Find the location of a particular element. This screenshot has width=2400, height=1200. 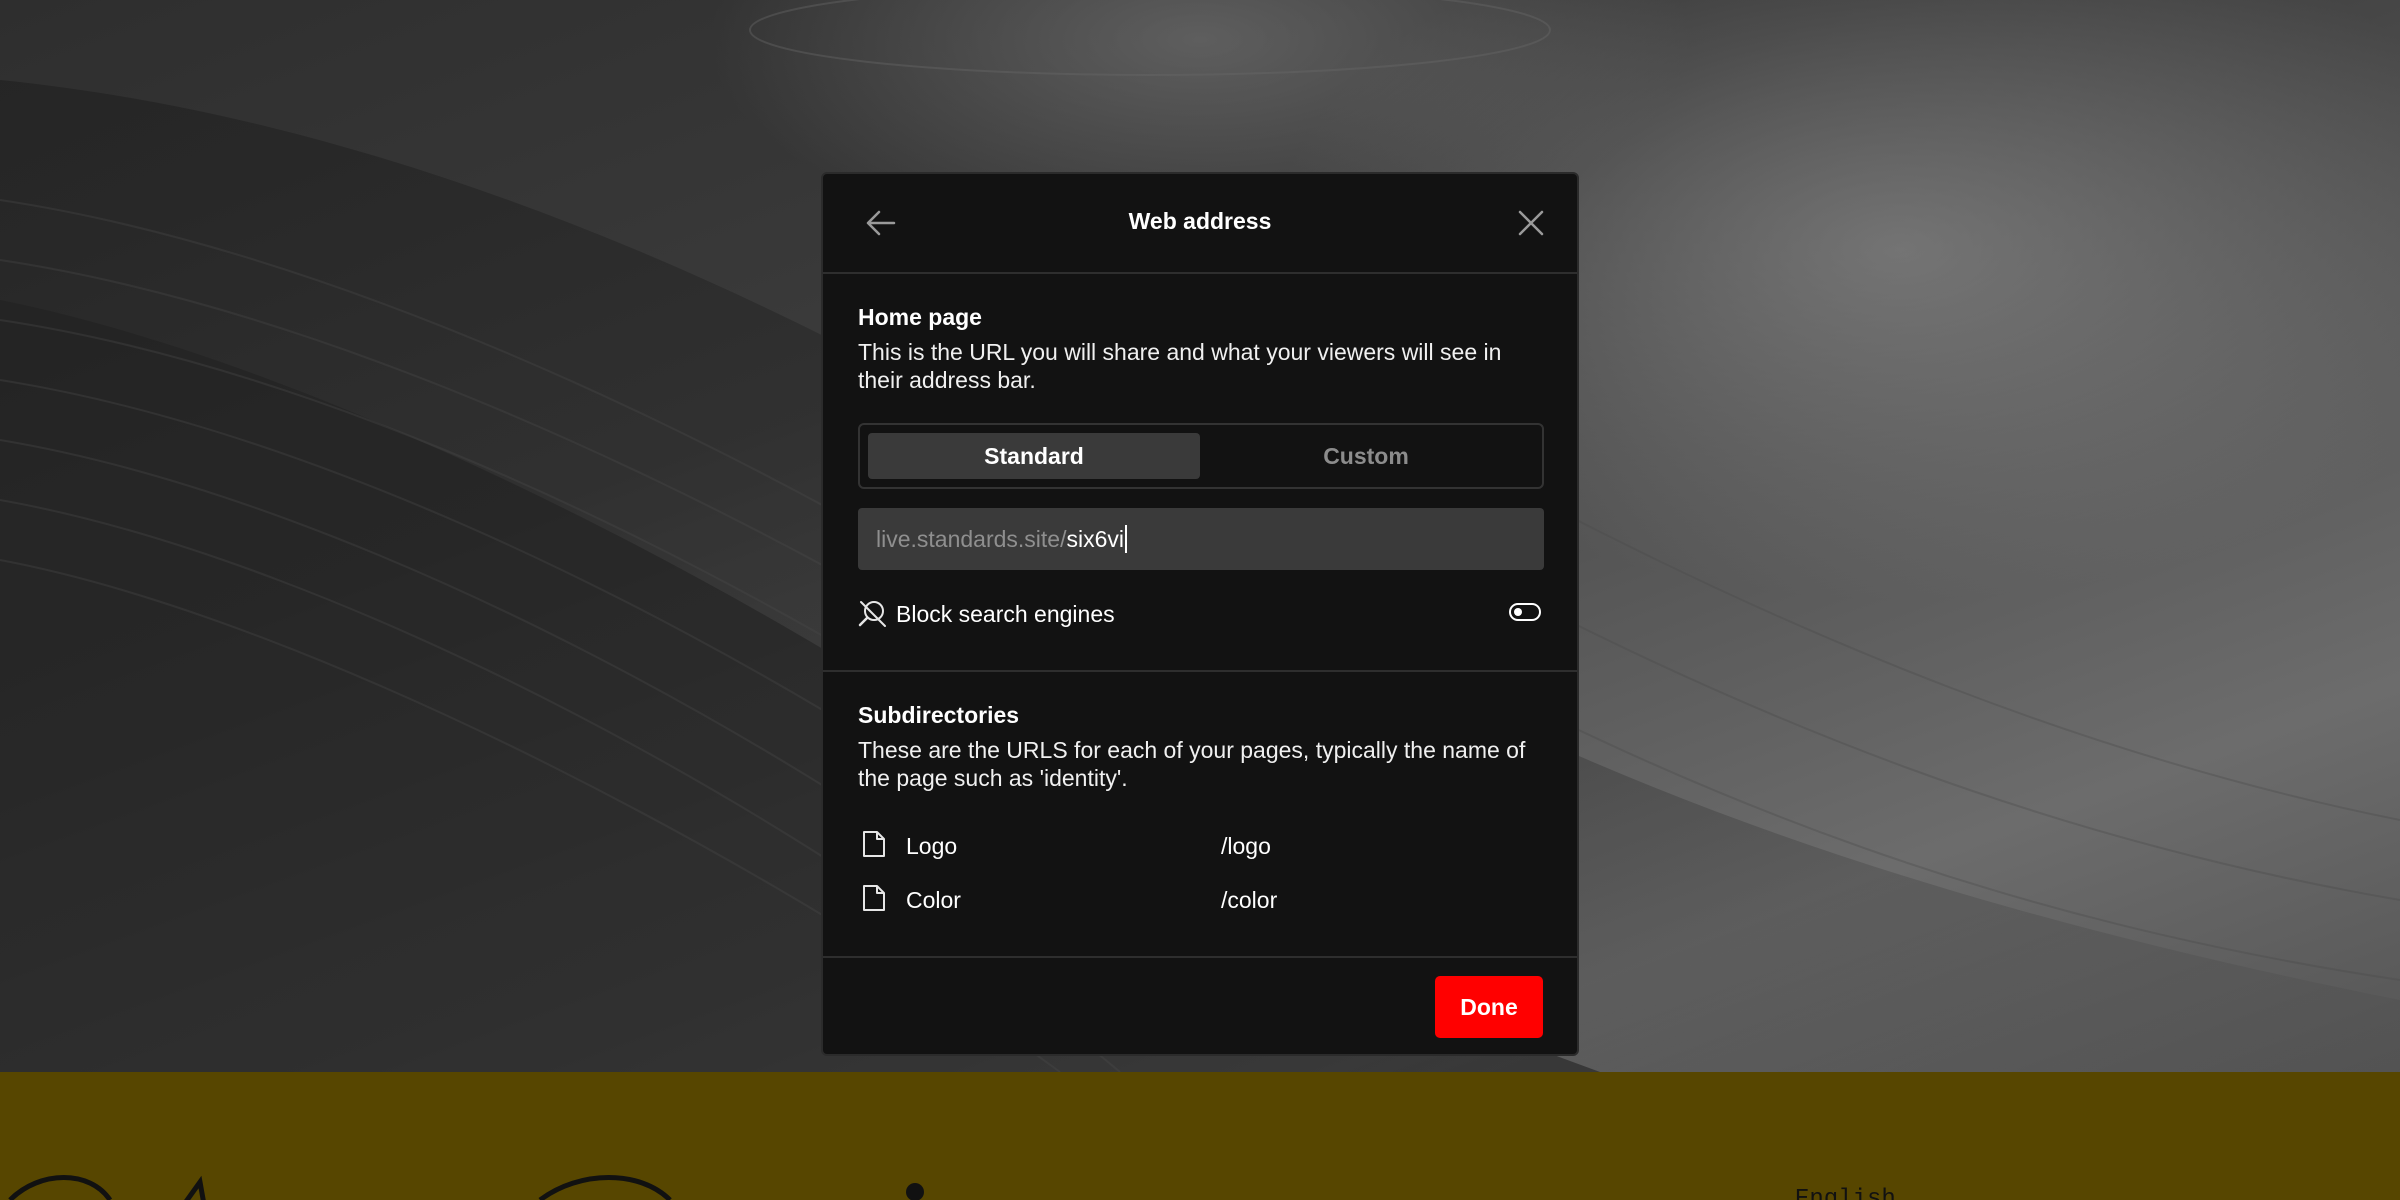

modal-header: Web address is located at coordinates (1200, 224).